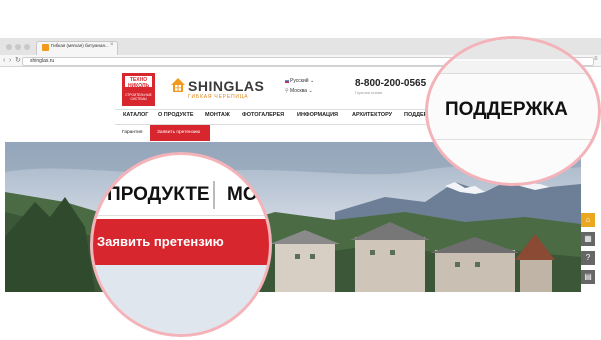 Image resolution: width=601 pixels, height=340 pixels. What do you see at coordinates (178, 132) in the screenshot?
I see `subnav-claim: Заявить претензию` at bounding box center [178, 132].